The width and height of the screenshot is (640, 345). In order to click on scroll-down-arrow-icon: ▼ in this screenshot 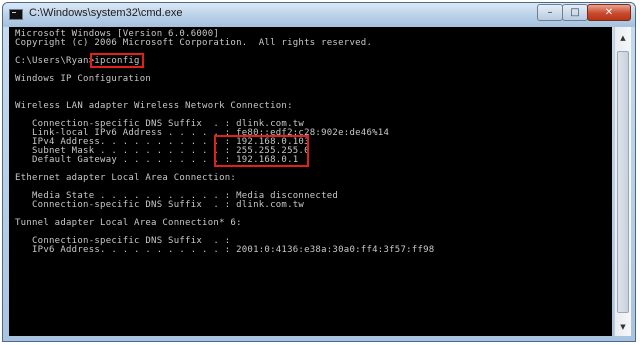, I will do `click(623, 327)`.